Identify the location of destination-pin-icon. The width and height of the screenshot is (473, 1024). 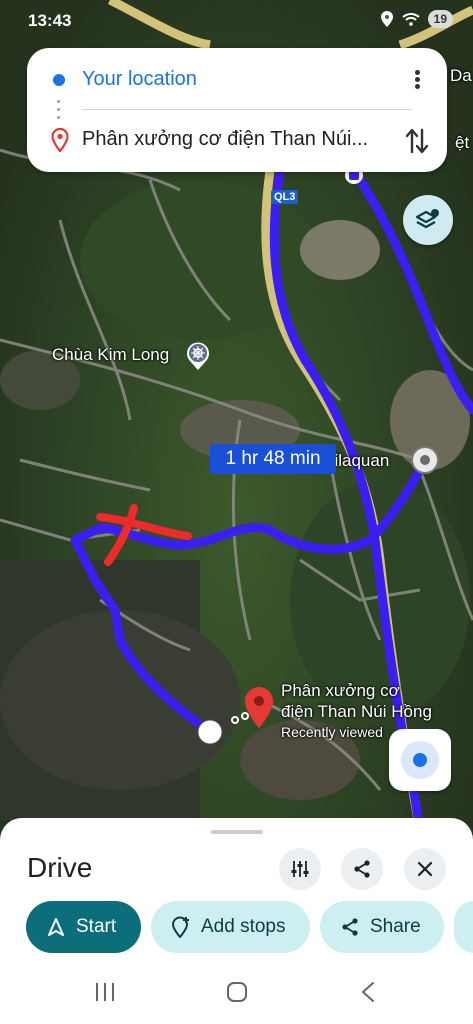
(60, 140).